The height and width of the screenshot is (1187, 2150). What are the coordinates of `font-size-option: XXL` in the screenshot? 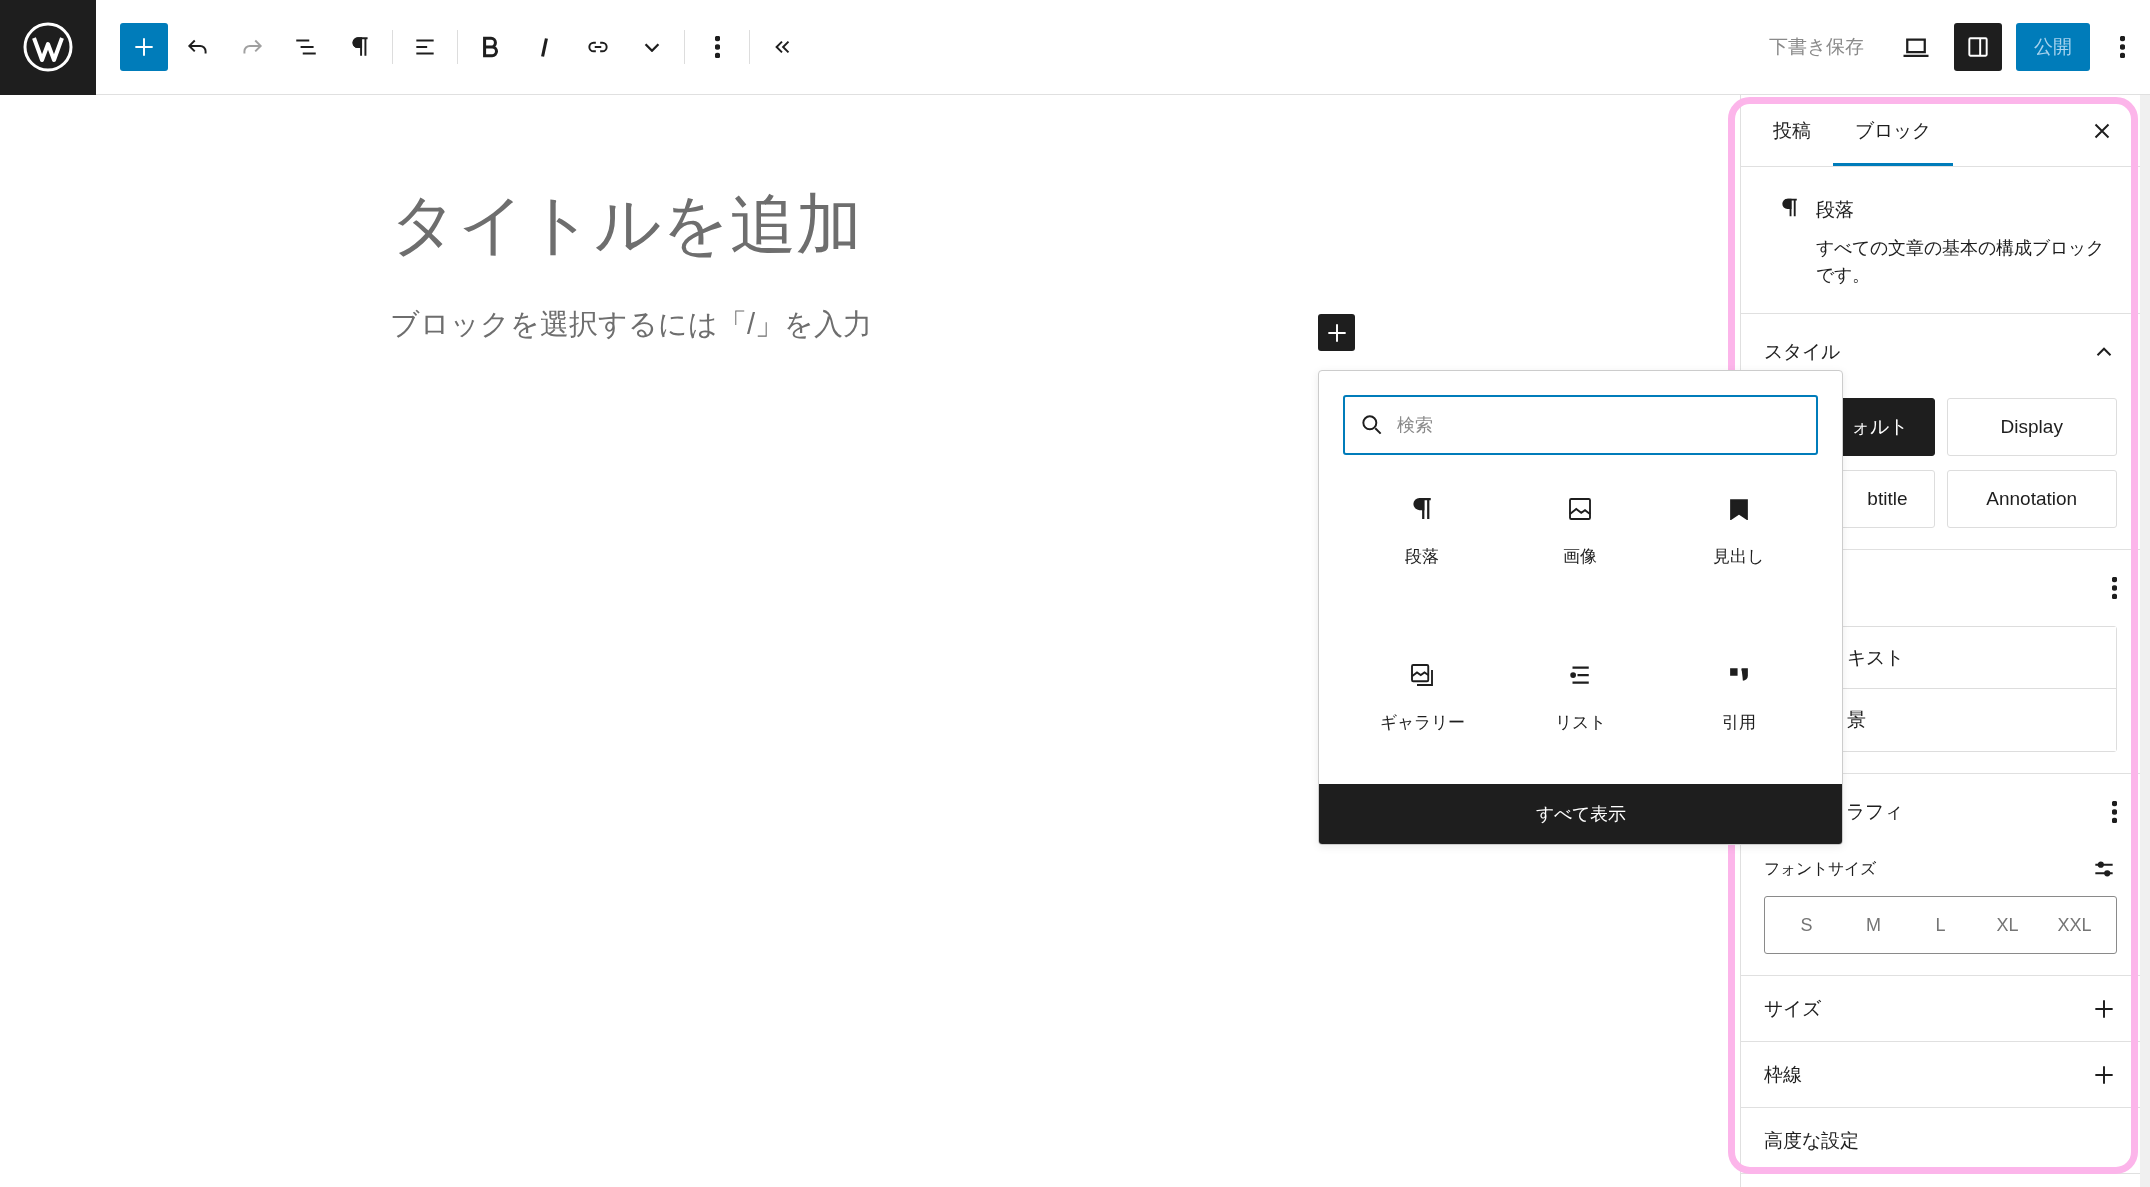 It's located at (2074, 925).